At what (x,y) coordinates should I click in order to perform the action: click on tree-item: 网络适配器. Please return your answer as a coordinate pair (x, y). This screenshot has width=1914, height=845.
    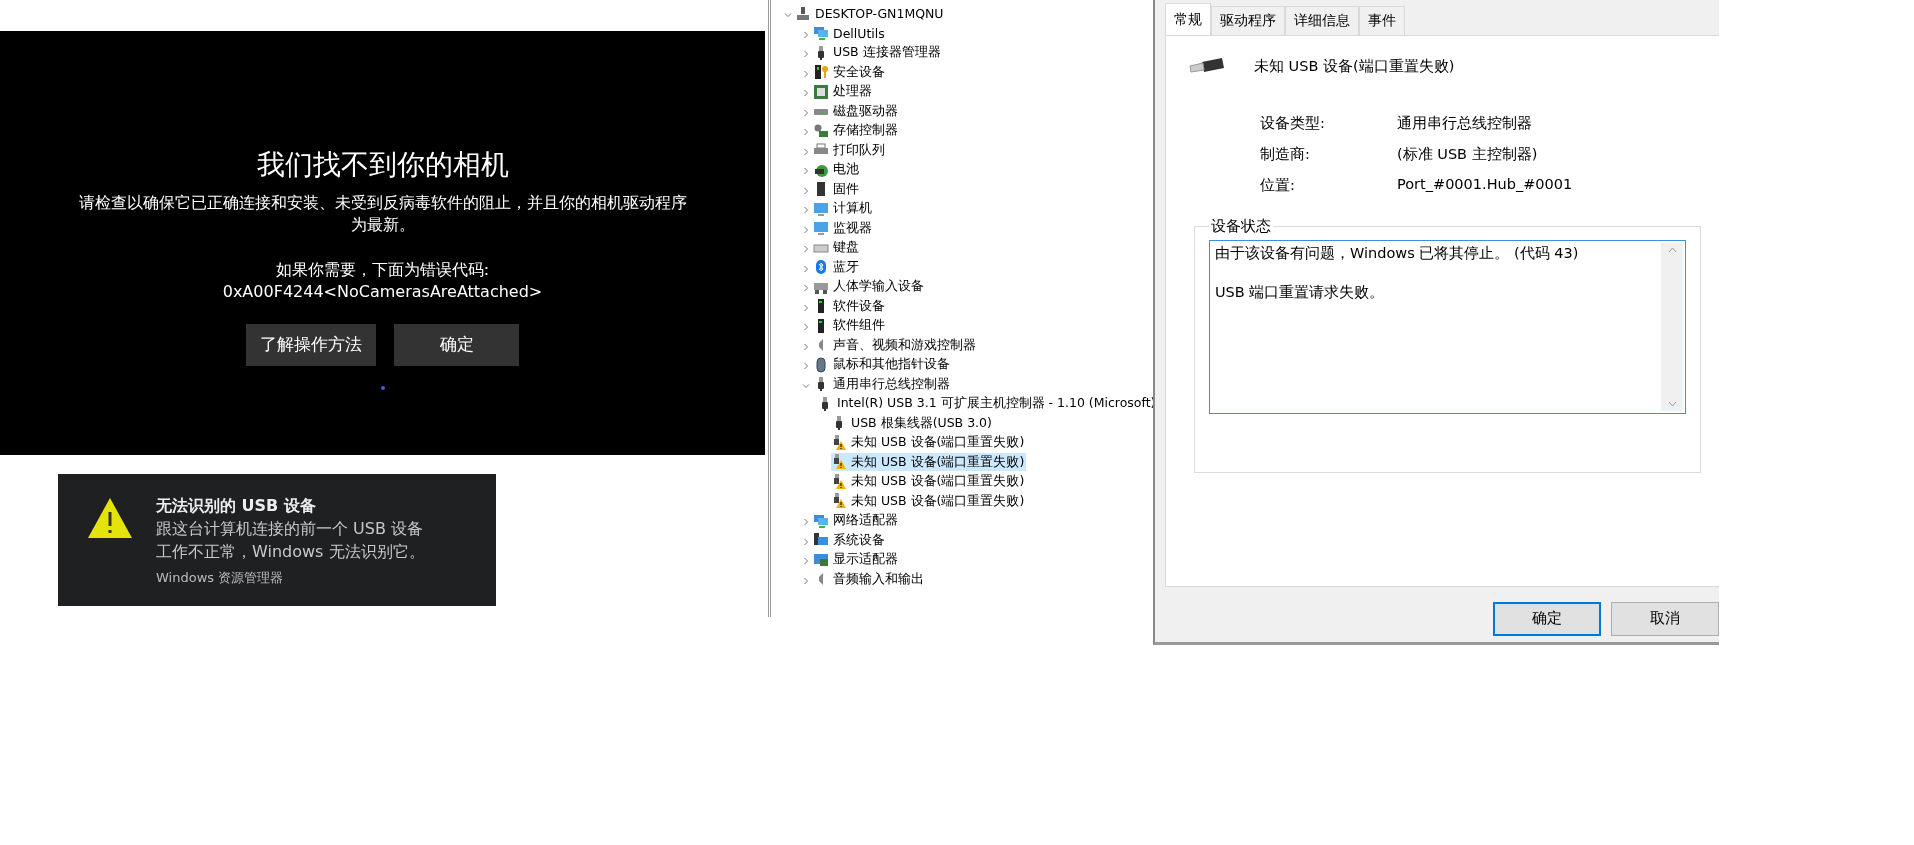
    Looking at the image, I should click on (856, 520).